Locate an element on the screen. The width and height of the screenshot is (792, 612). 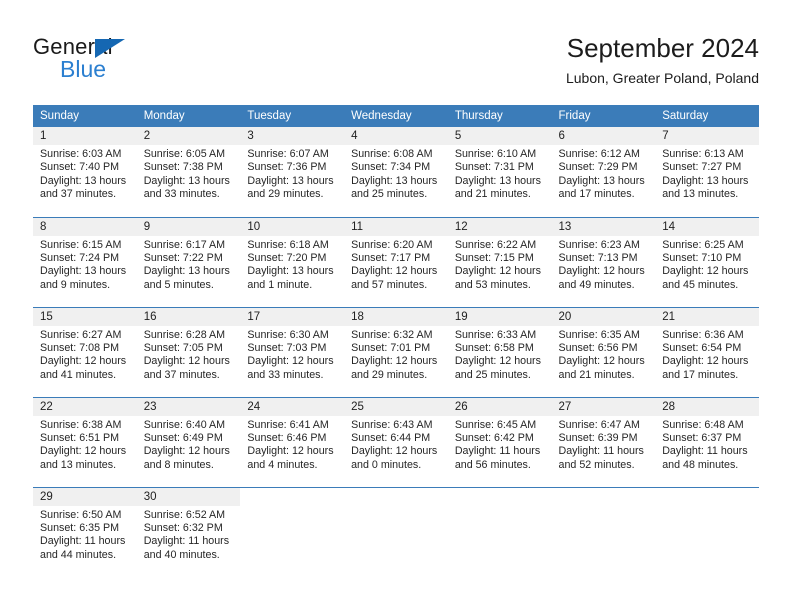
daylight-text-line1: Daylight: 13 hours is located at coordinates (497, 180).